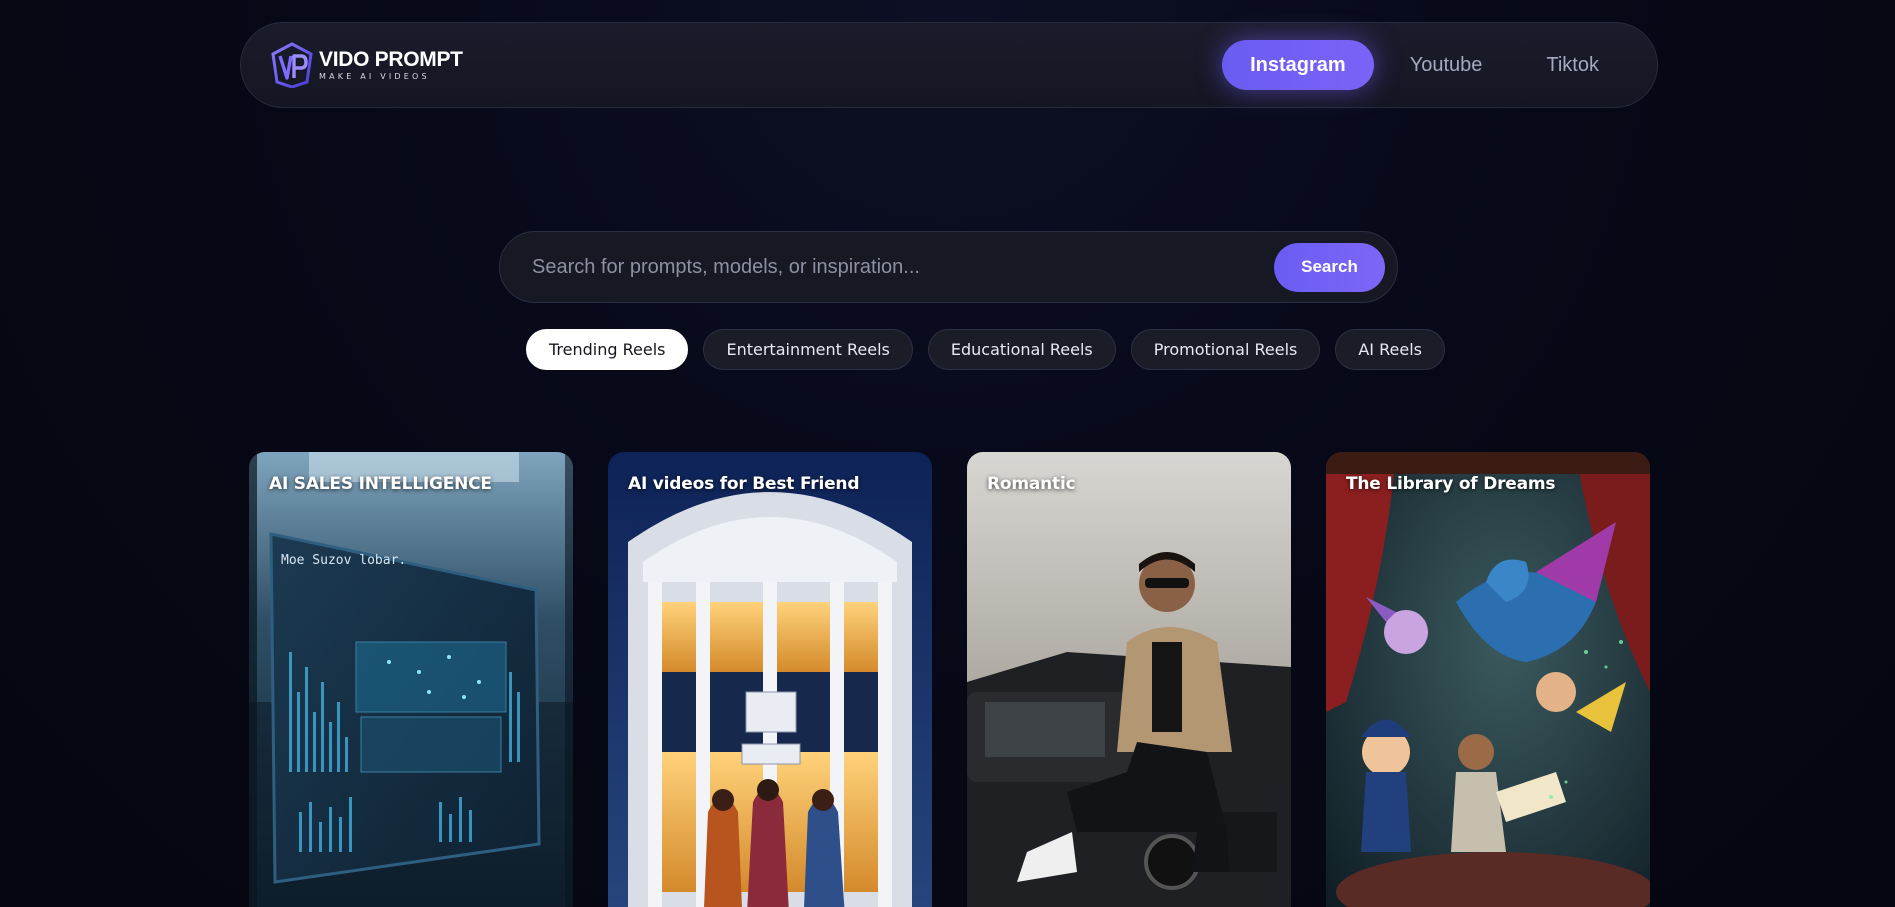  What do you see at coordinates (1021, 349) in the screenshot?
I see `filter-educational-reels: Educational Reels` at bounding box center [1021, 349].